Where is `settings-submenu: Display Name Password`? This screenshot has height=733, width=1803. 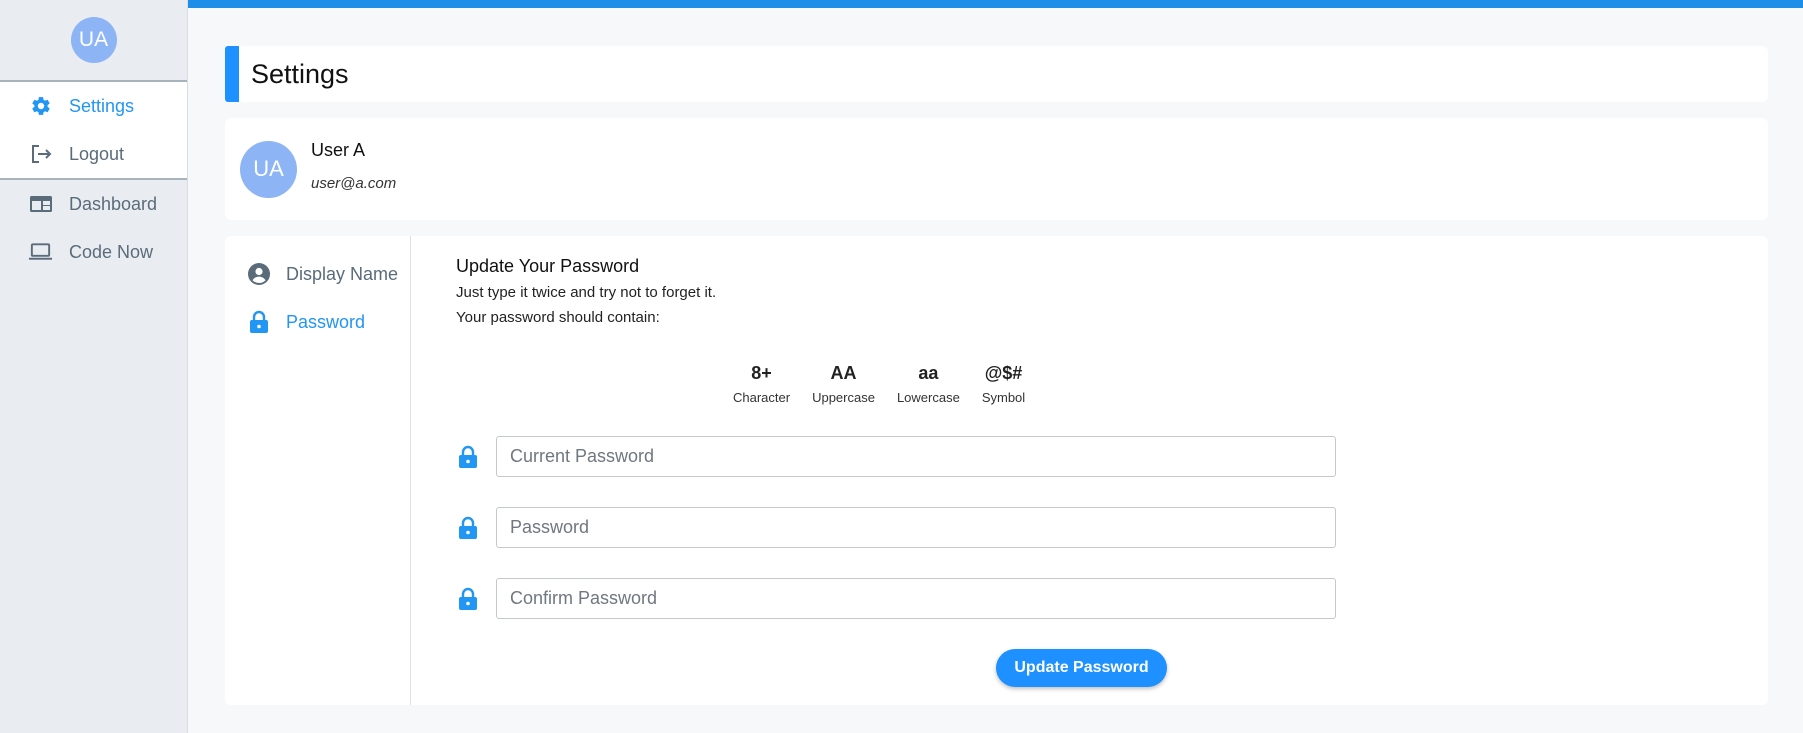 settings-submenu: Display Name Password is located at coordinates (318, 470).